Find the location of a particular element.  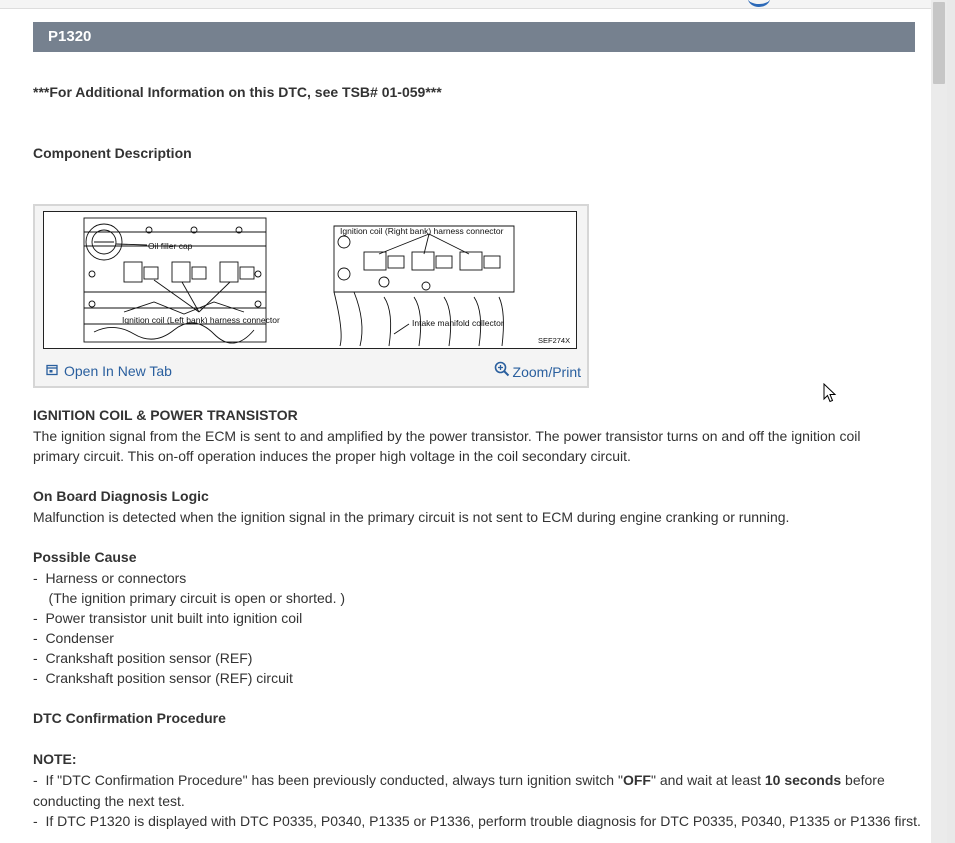

dtc-procedure-heading: DTC Confirmation Procedure is located at coordinates (129, 718).